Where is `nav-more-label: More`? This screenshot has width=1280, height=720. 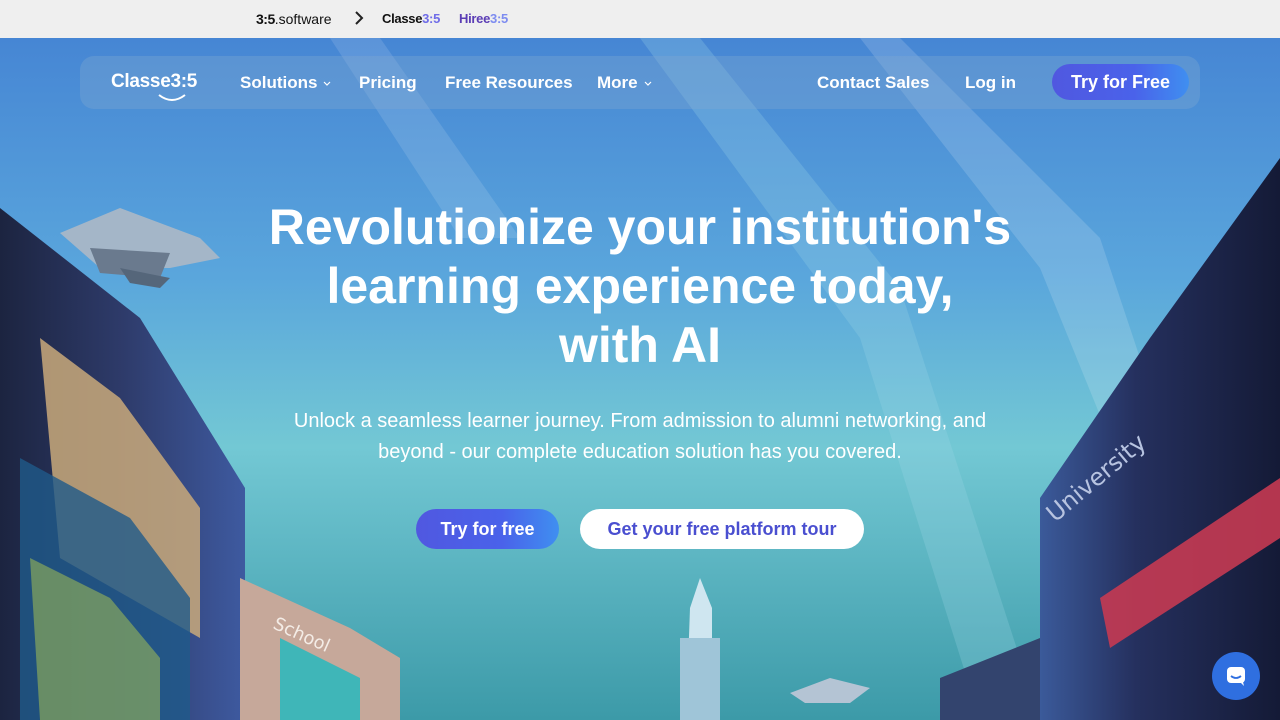
nav-more-label: More is located at coordinates (617, 82).